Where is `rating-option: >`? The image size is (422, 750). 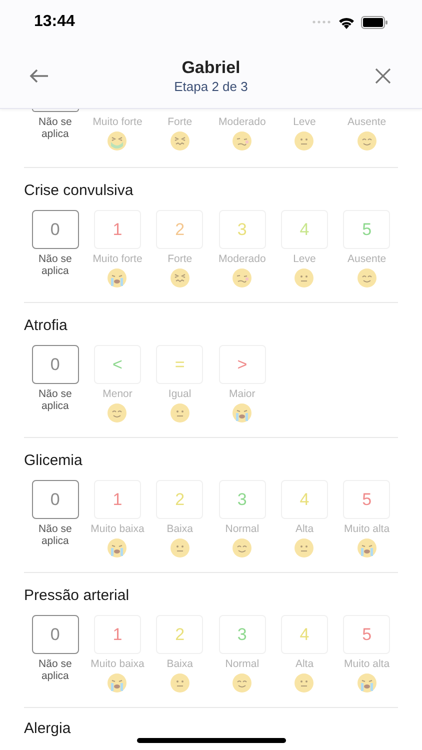
rating-option: > is located at coordinates (242, 364).